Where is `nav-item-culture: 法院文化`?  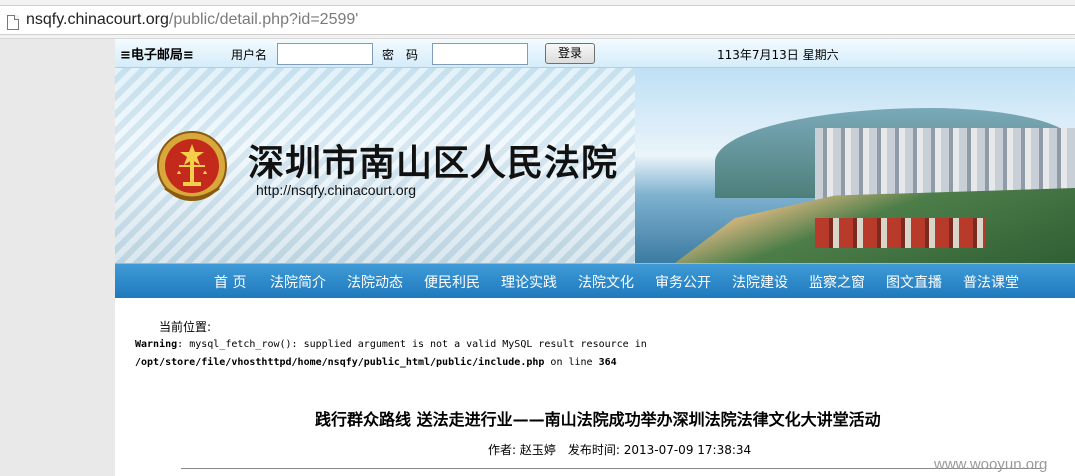 nav-item-culture: 法院文化 is located at coordinates (606, 282).